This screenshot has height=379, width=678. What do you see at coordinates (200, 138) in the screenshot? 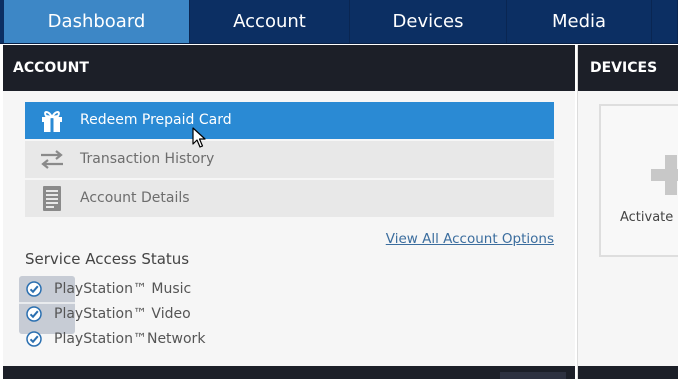
I see `mouse-pointer-icon` at bounding box center [200, 138].